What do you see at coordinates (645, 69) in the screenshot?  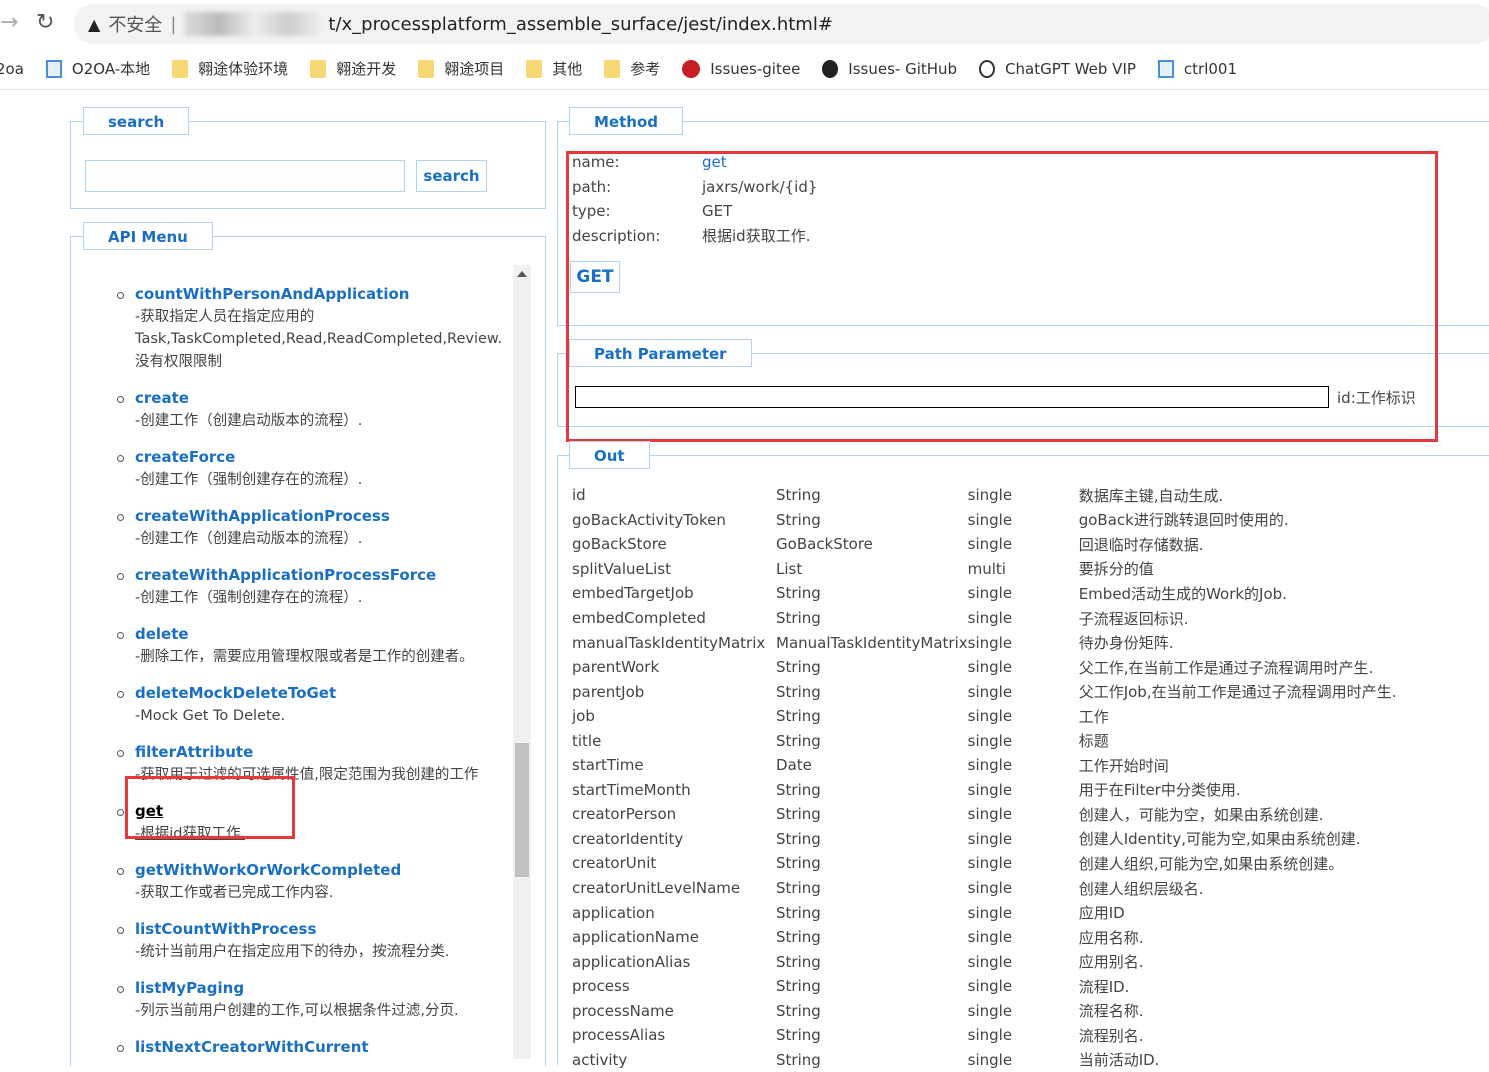 I see `bookmark-label: 参考` at bounding box center [645, 69].